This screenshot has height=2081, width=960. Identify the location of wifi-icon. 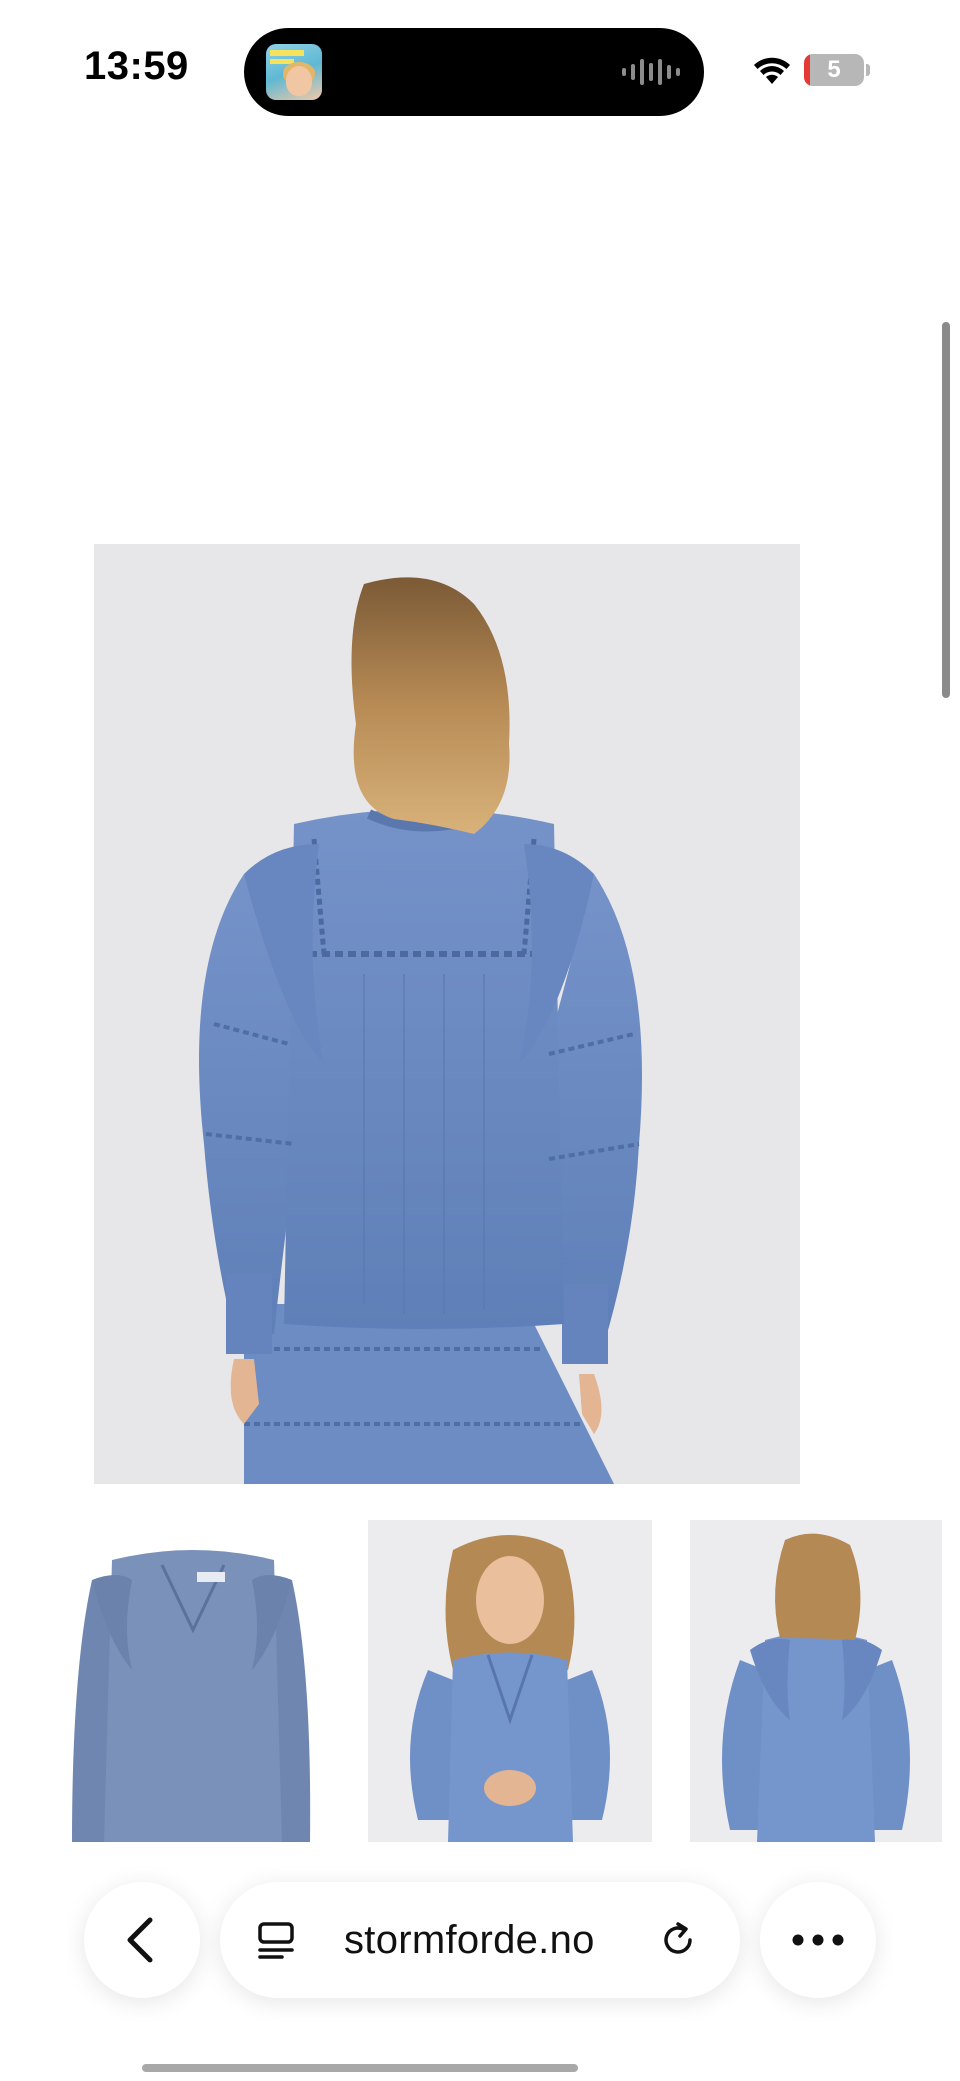
(772, 70).